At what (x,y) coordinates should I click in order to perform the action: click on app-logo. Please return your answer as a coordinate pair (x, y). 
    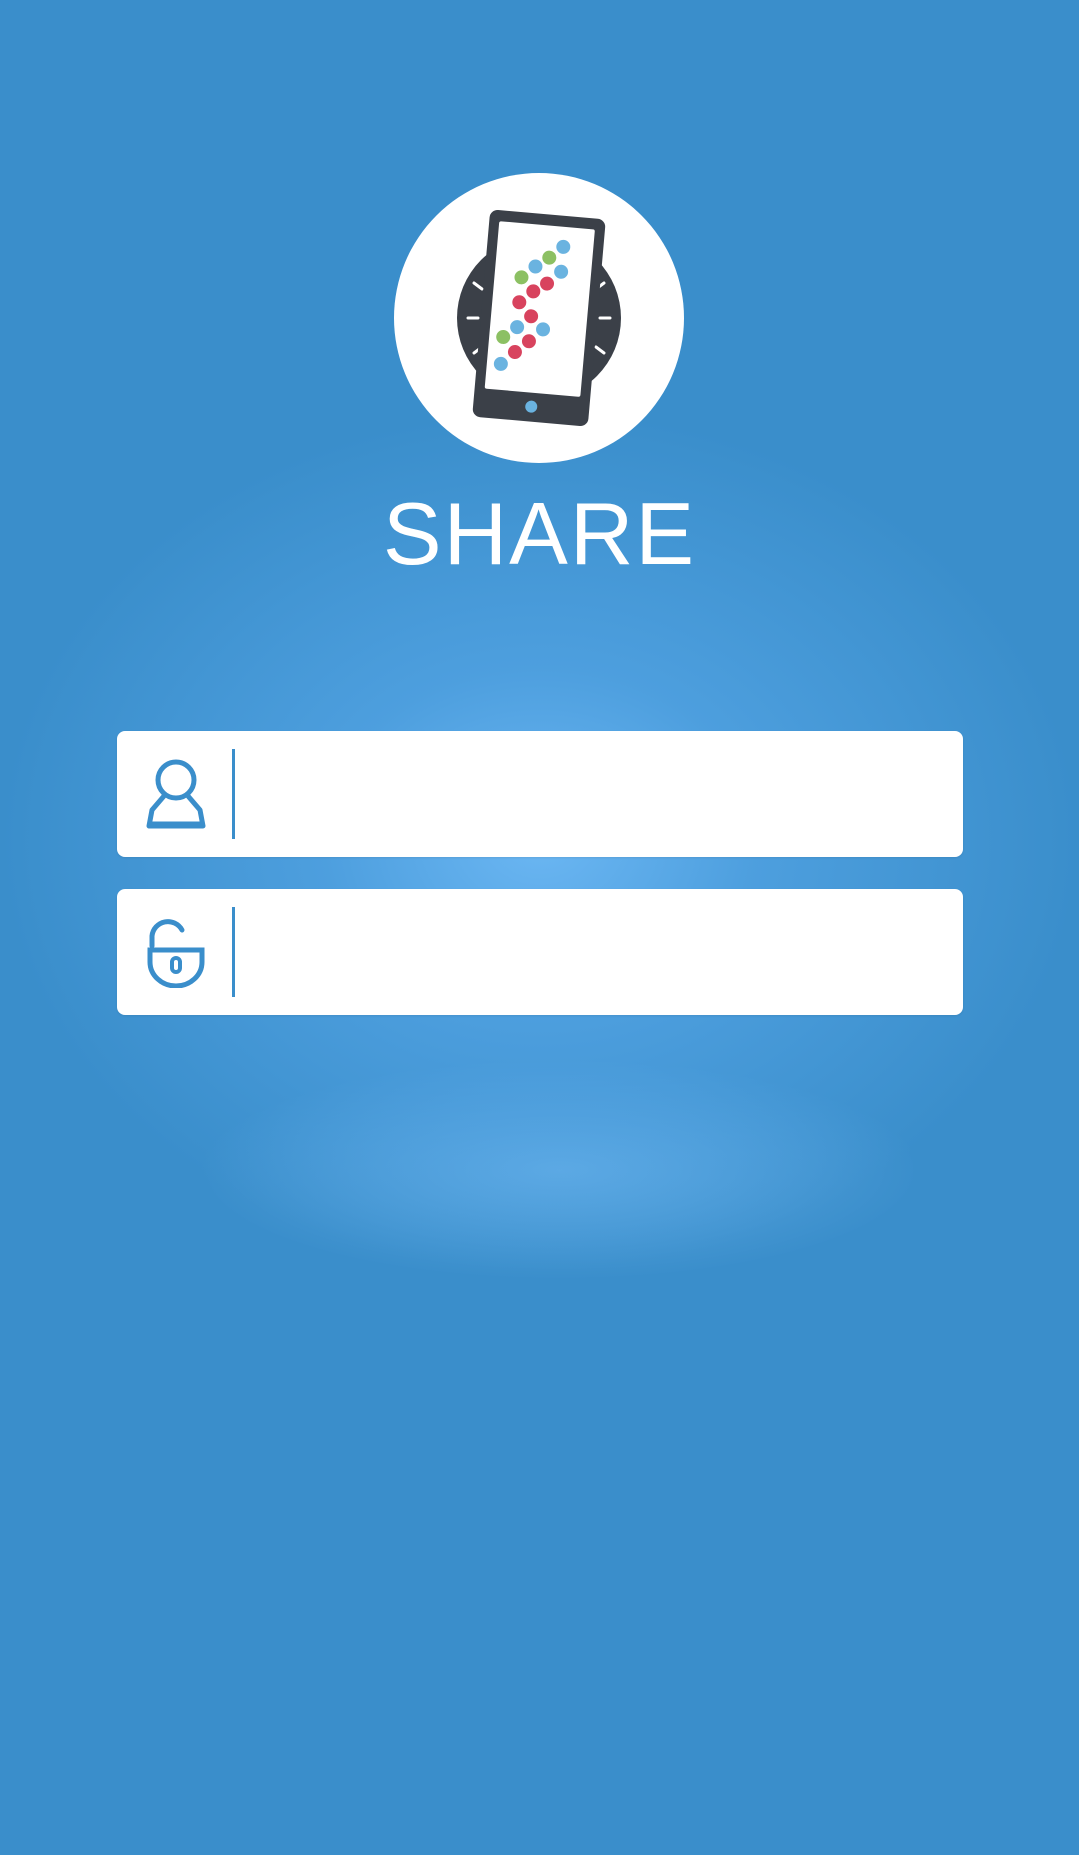
    Looking at the image, I should click on (539, 318).